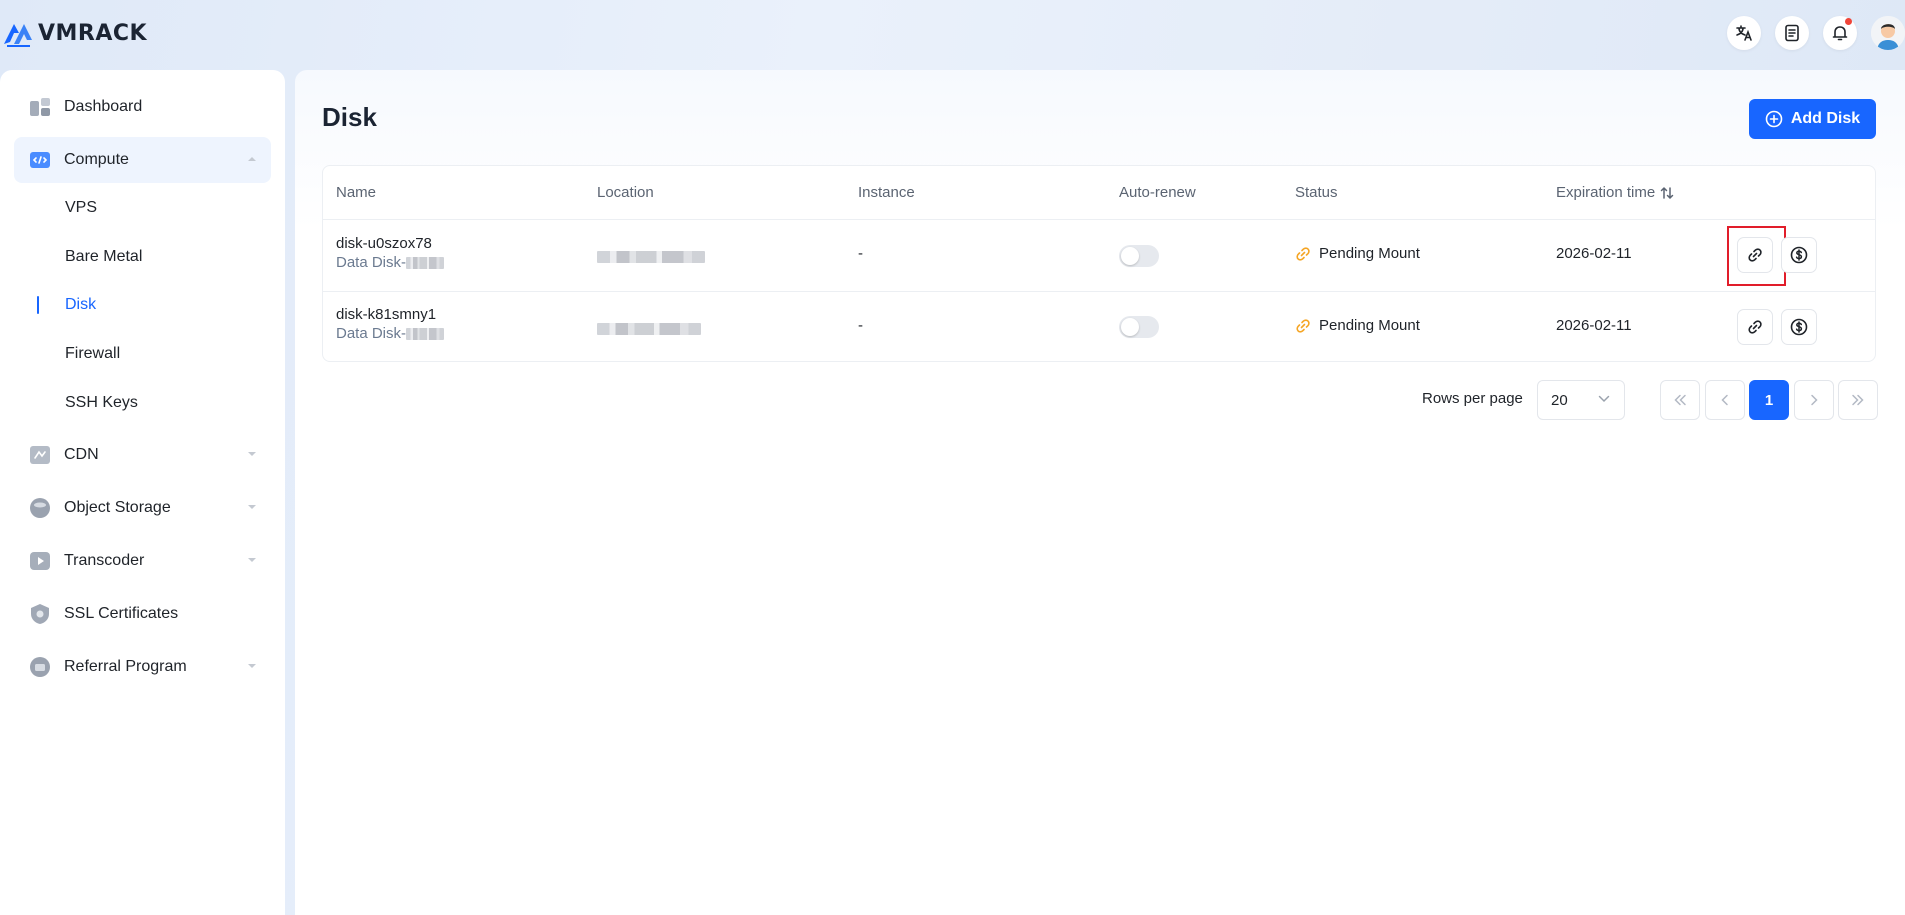  What do you see at coordinates (252, 159) in the screenshot?
I see `caret-up-icon` at bounding box center [252, 159].